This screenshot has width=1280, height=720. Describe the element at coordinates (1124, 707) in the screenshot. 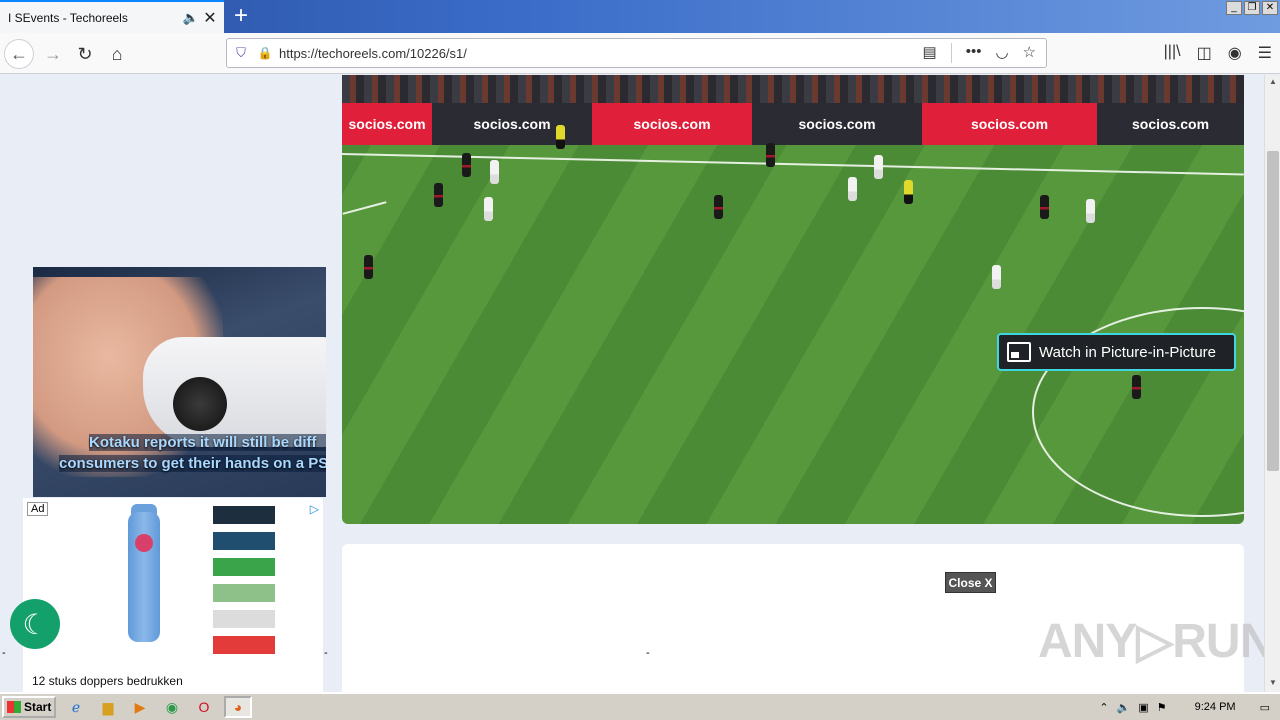

I see `volume-icon: 🔈` at that location.